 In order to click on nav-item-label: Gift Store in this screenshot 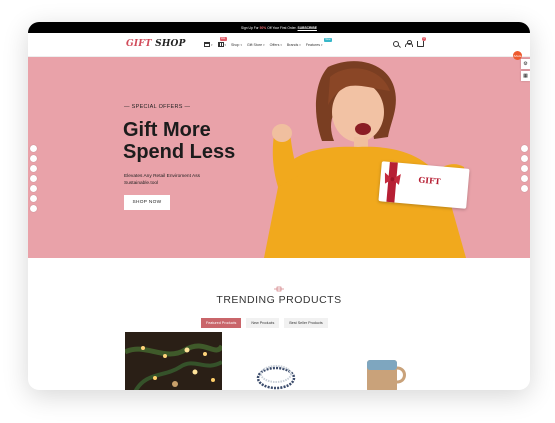, I will do `click(254, 44)`.